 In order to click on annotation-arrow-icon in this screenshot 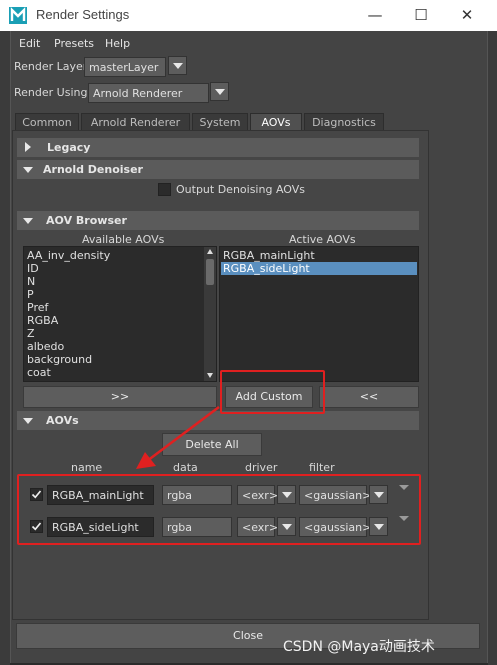, I will do `click(178, 437)`.